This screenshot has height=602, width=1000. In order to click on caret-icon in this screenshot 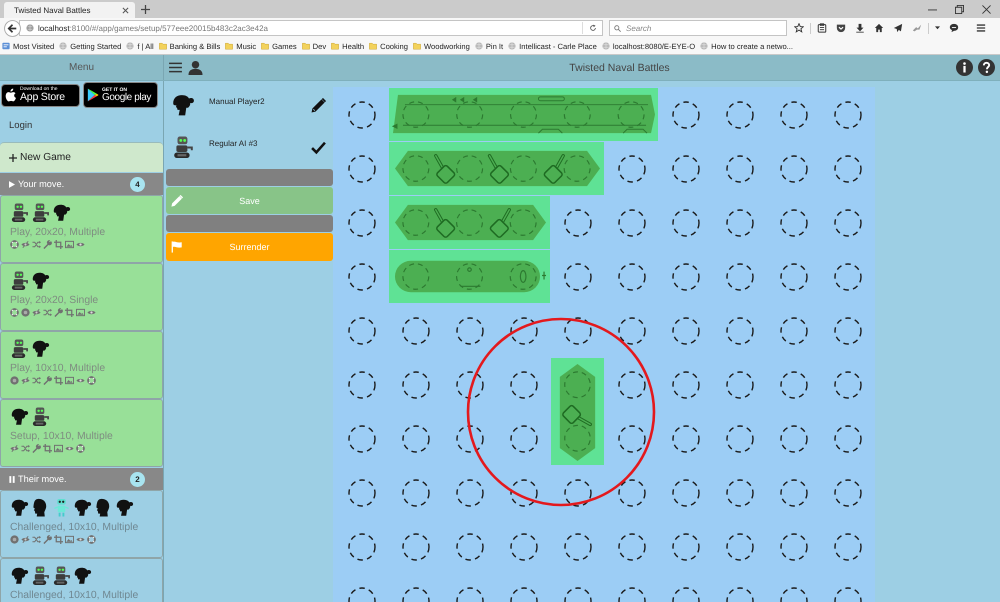, I will do `click(937, 28)`.